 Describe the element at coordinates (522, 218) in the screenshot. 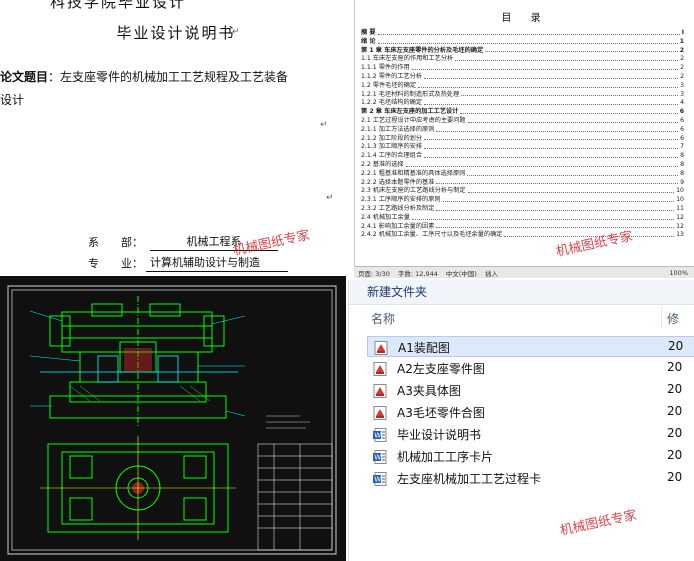

I see `toc-entry: 2.4 机械加工余量 12` at that location.